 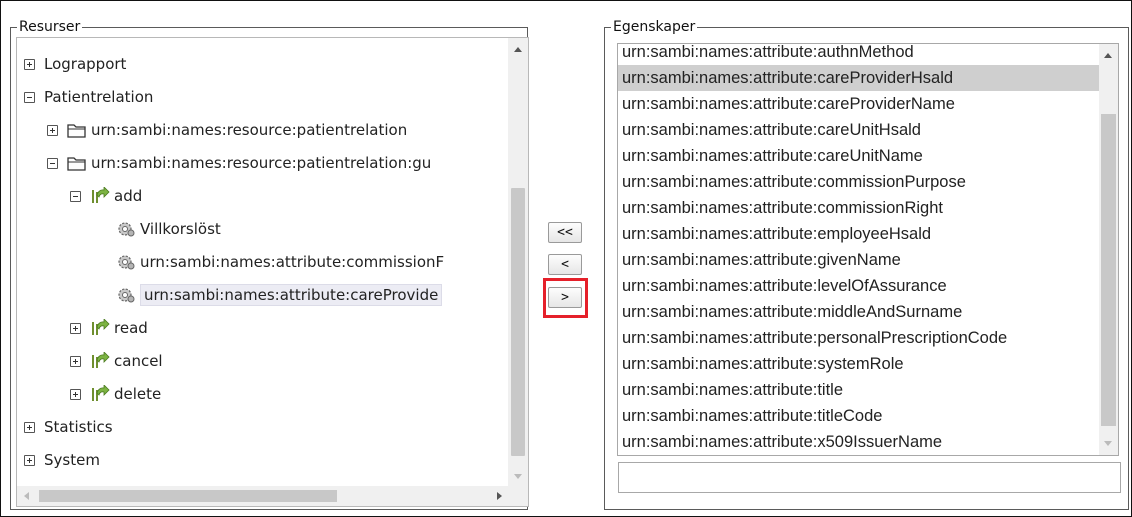 What do you see at coordinates (1108, 443) in the screenshot?
I see `list-scroll-down-arrow-icon` at bounding box center [1108, 443].